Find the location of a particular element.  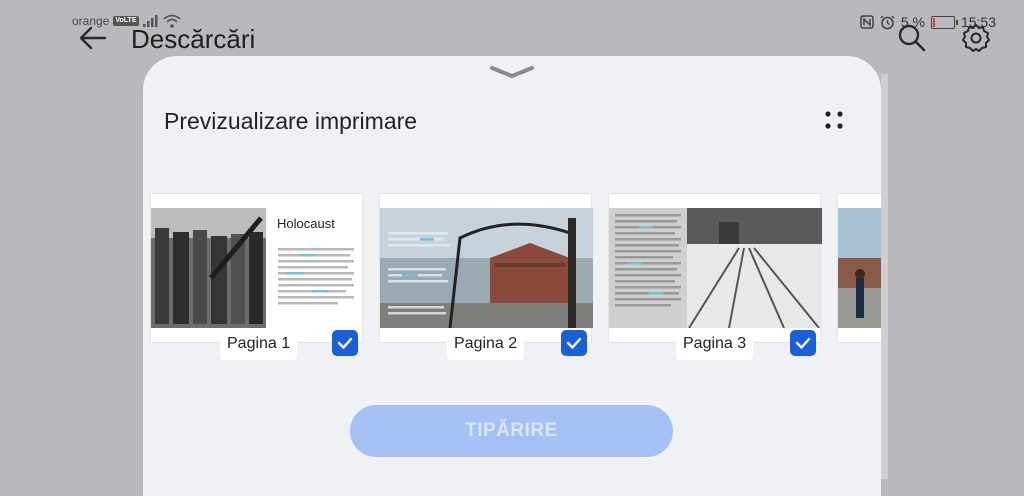

gear-icon is located at coordinates (976, 38).